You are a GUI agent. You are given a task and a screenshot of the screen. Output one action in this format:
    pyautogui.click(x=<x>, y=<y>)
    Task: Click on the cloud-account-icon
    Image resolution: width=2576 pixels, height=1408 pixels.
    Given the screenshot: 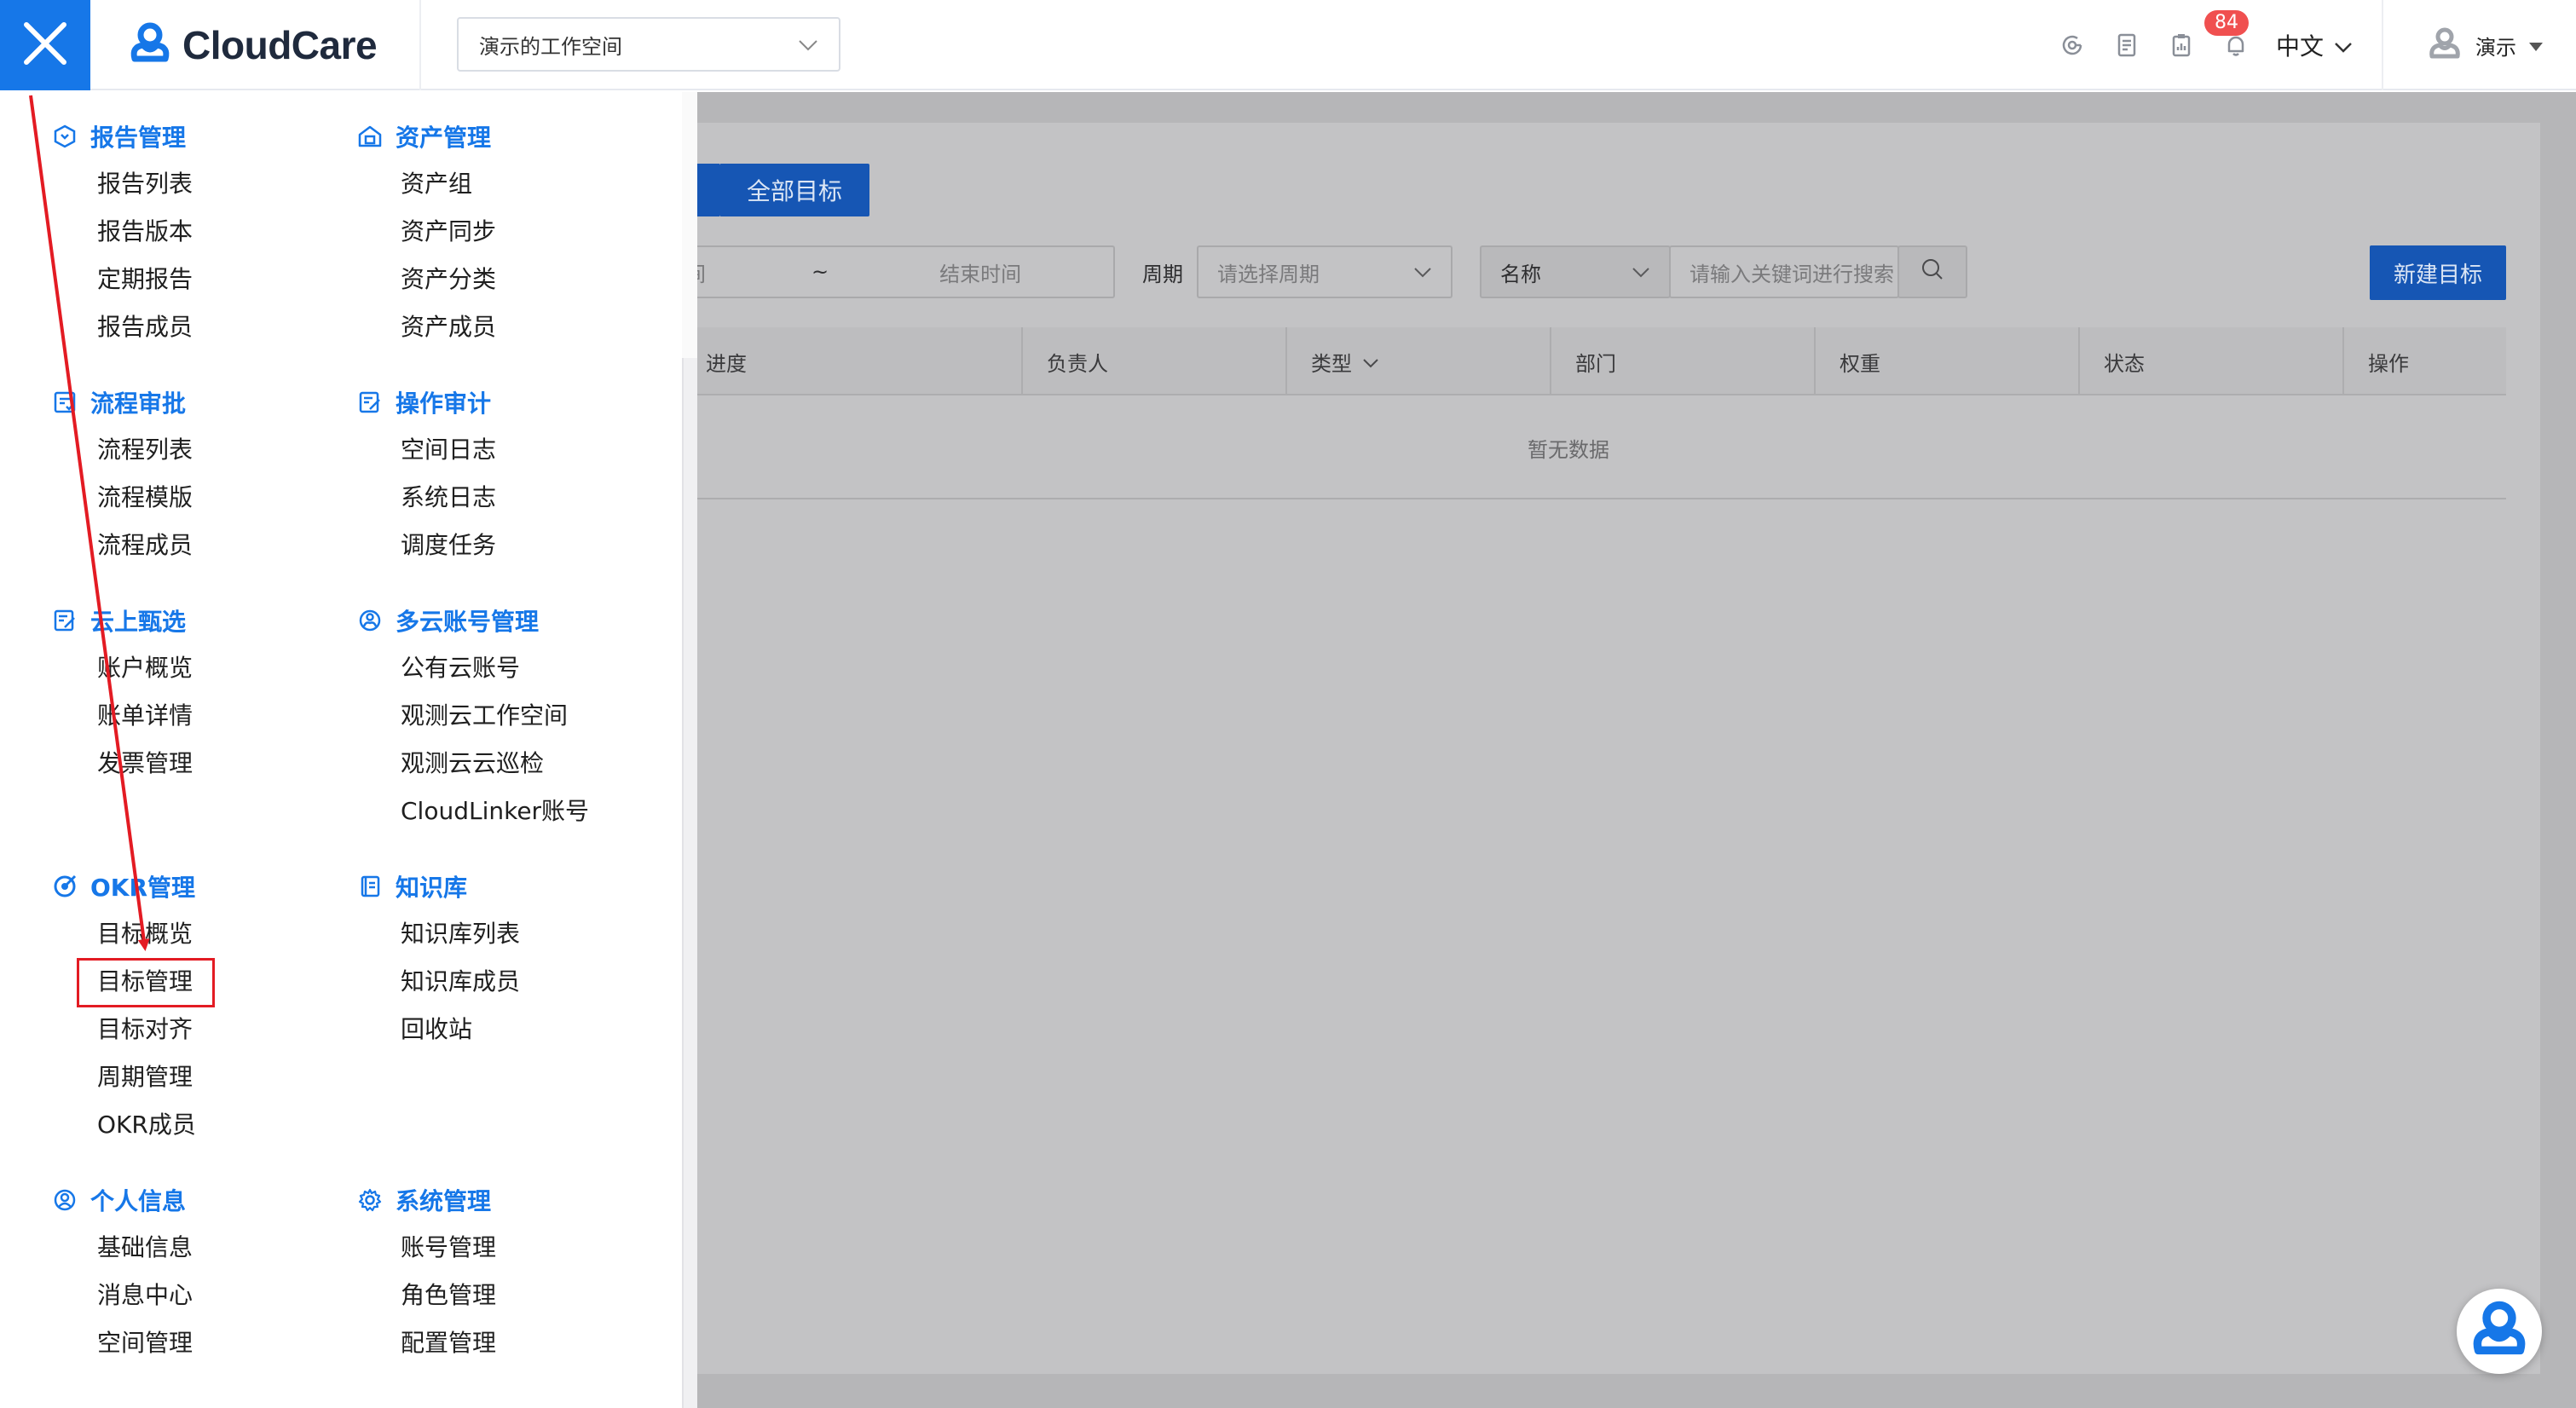 What is the action you would take?
    pyautogui.click(x=370, y=621)
    